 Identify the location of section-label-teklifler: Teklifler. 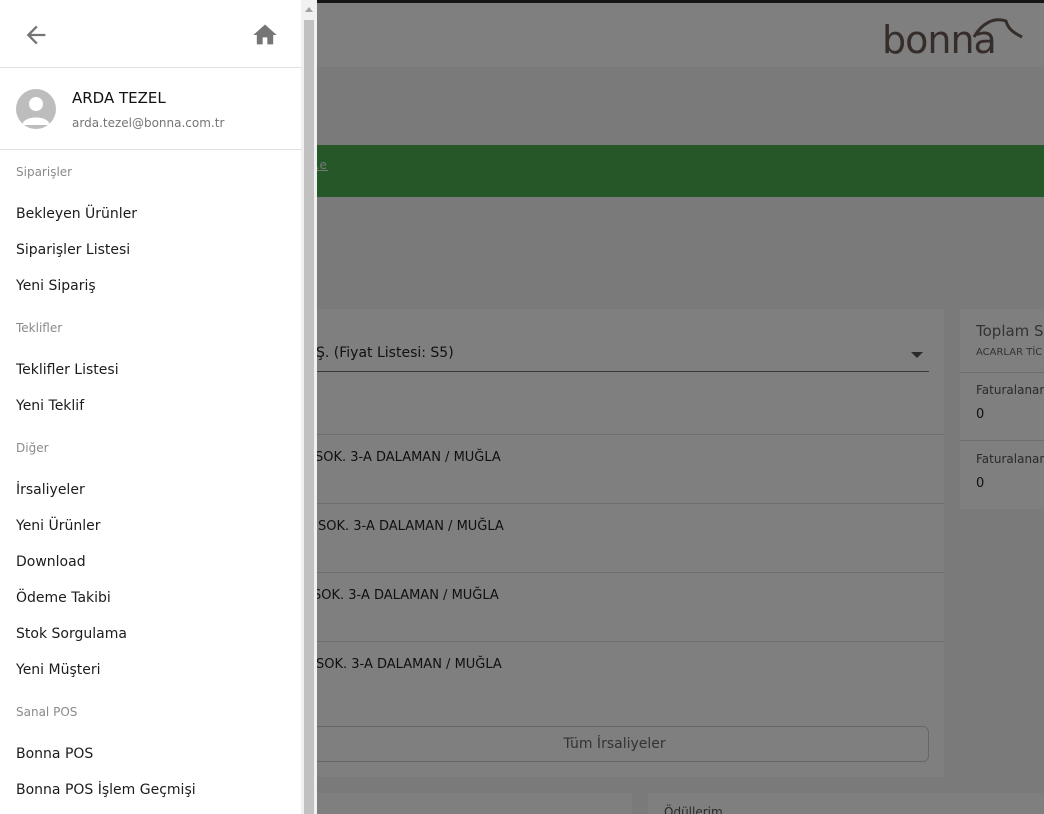
(39, 328).